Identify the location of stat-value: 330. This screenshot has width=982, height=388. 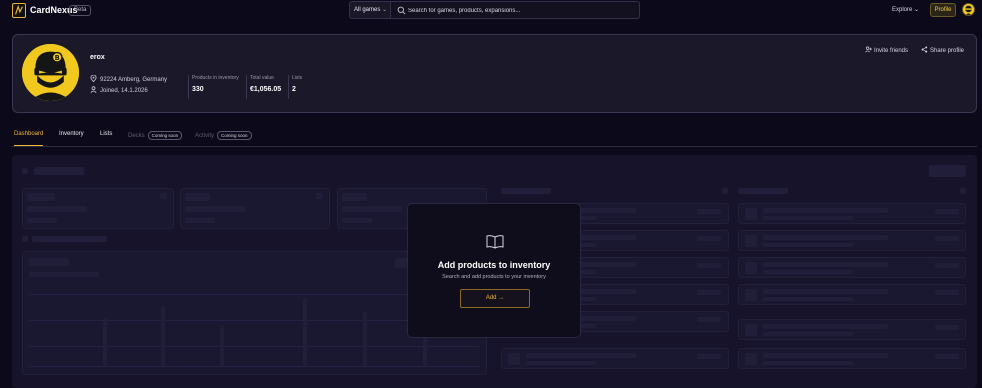
(198, 89).